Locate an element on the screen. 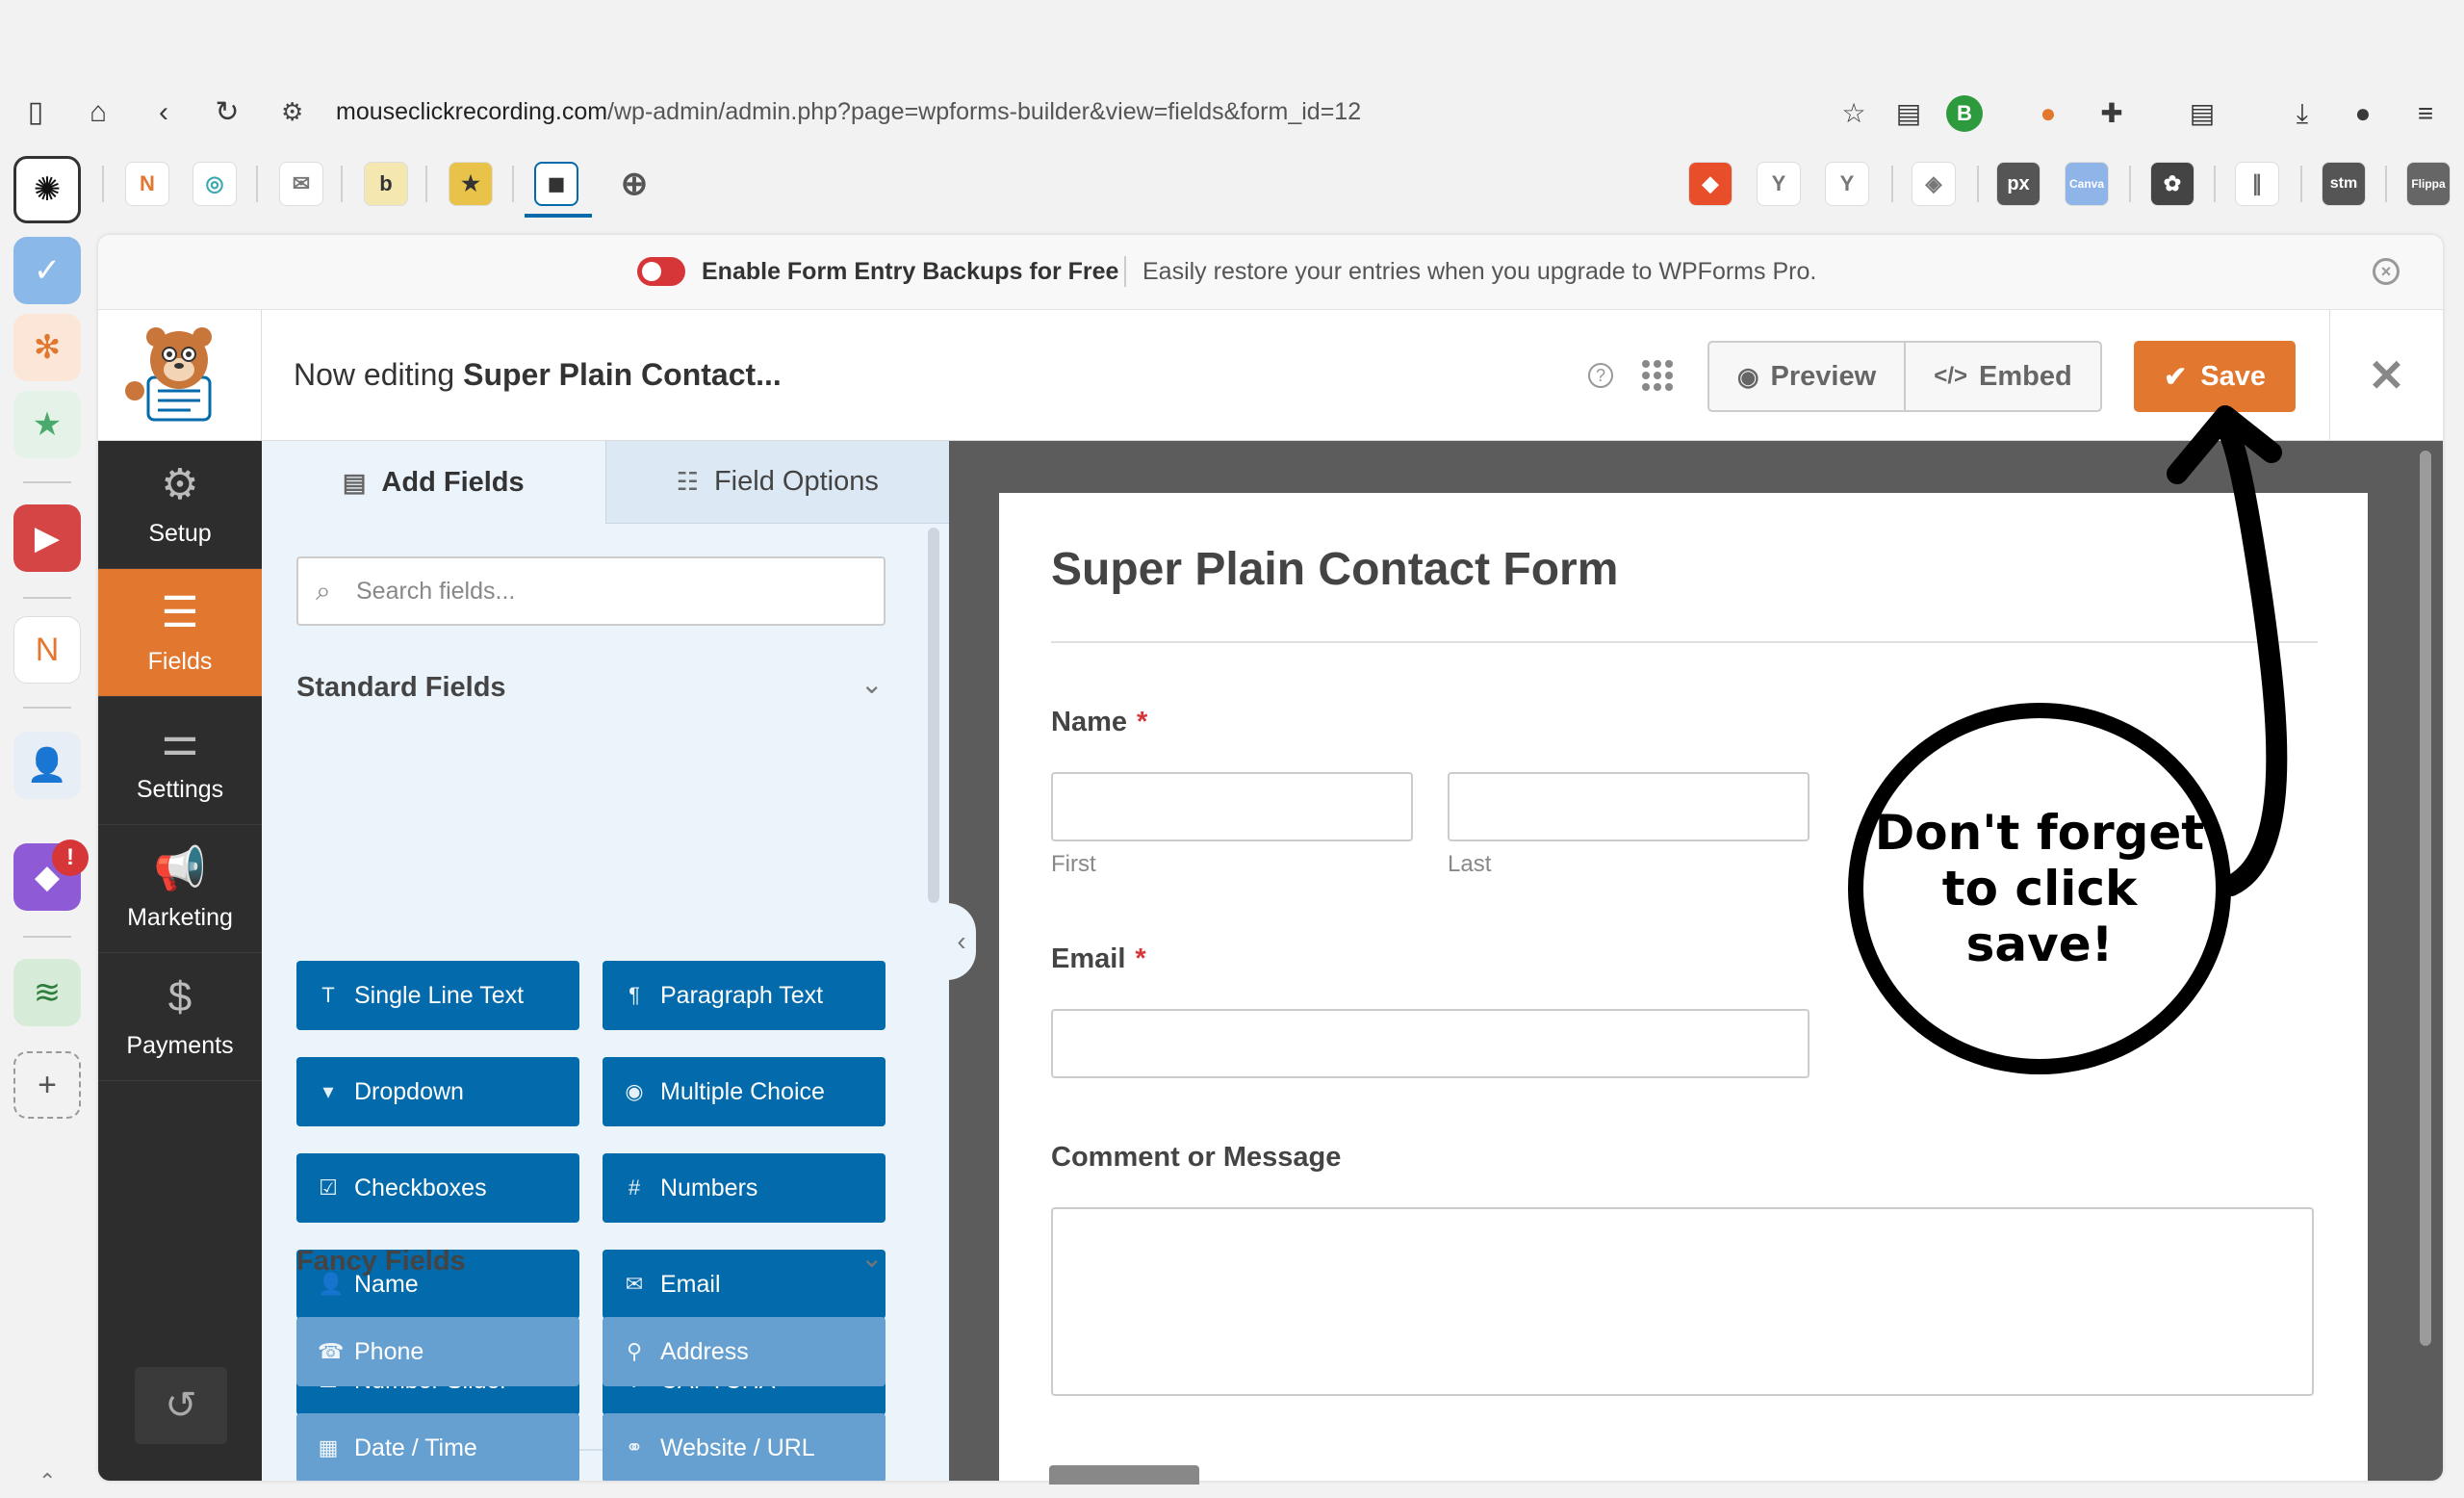  site-settings-icon: ⚙ is located at coordinates (292, 112).